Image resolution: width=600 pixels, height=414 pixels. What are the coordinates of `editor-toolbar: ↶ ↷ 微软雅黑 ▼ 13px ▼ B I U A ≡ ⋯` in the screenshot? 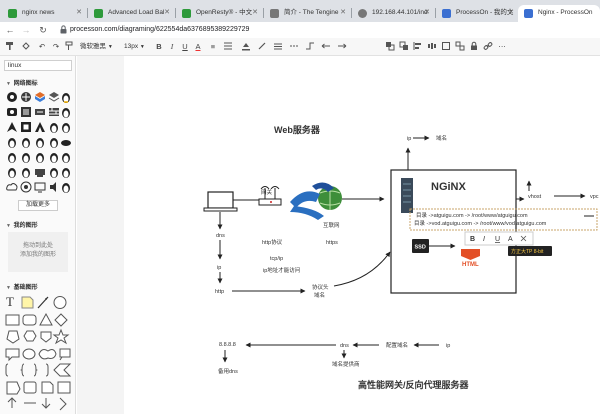 It's located at (300, 47).